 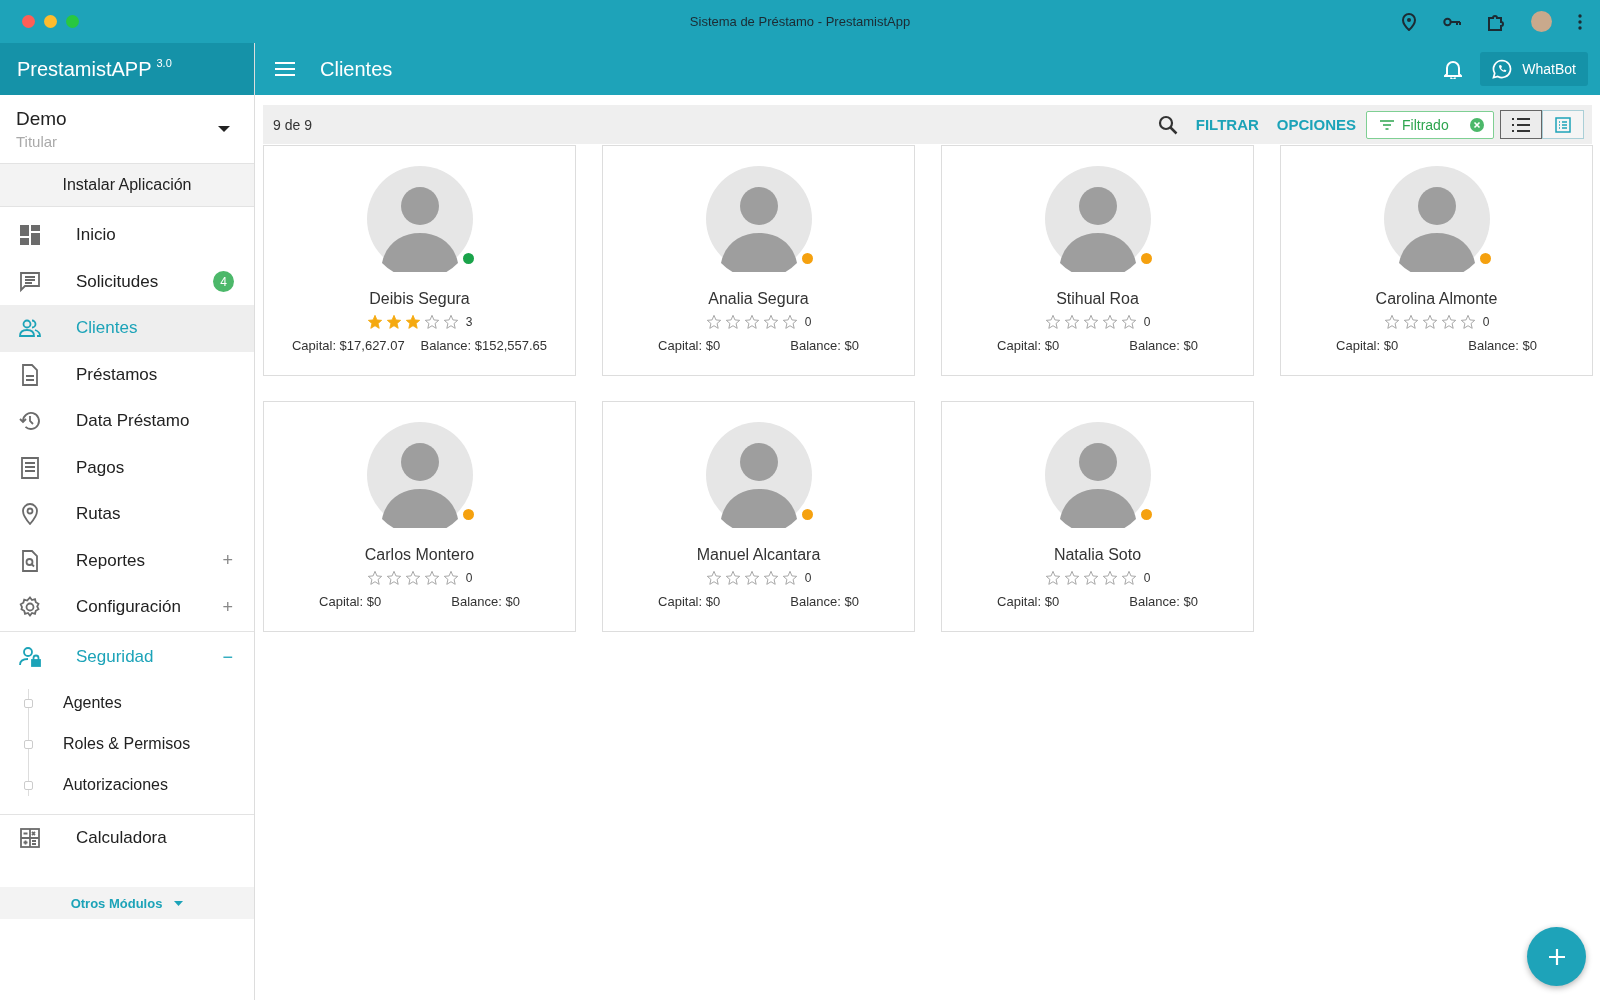 What do you see at coordinates (127, 703) in the screenshot?
I see `sidebar-subitem: Agentes` at bounding box center [127, 703].